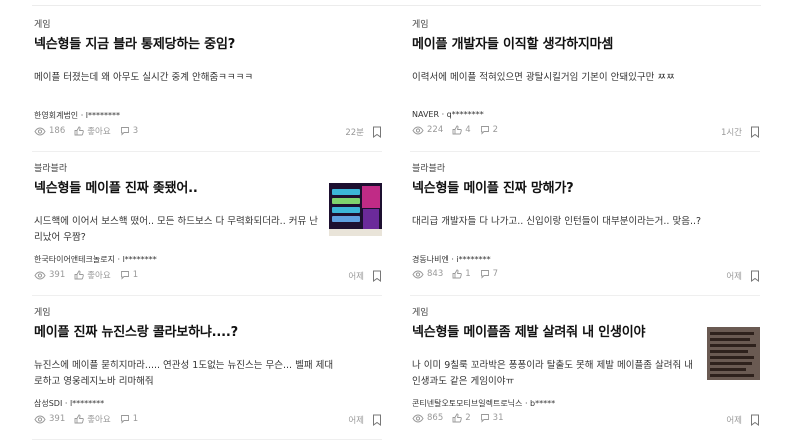 This screenshot has height=448, width=800. Describe the element at coordinates (468, 130) in the screenshot. I see `like-count-value: 4` at that location.